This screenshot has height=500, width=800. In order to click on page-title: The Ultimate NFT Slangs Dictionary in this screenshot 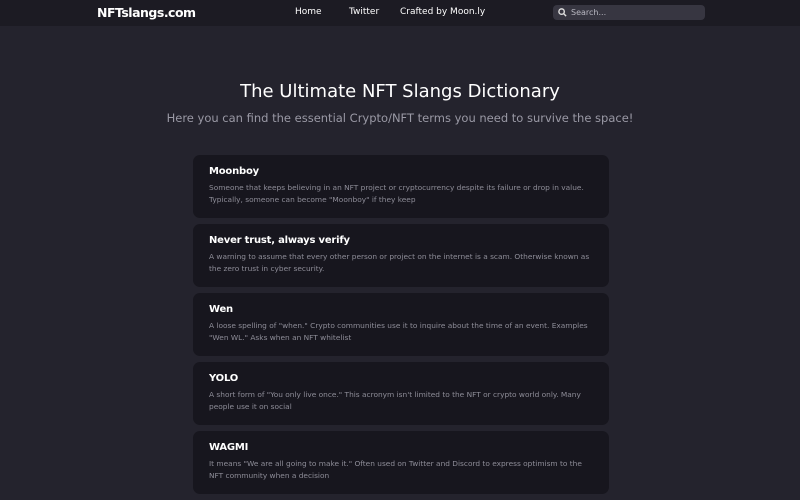, I will do `click(400, 91)`.